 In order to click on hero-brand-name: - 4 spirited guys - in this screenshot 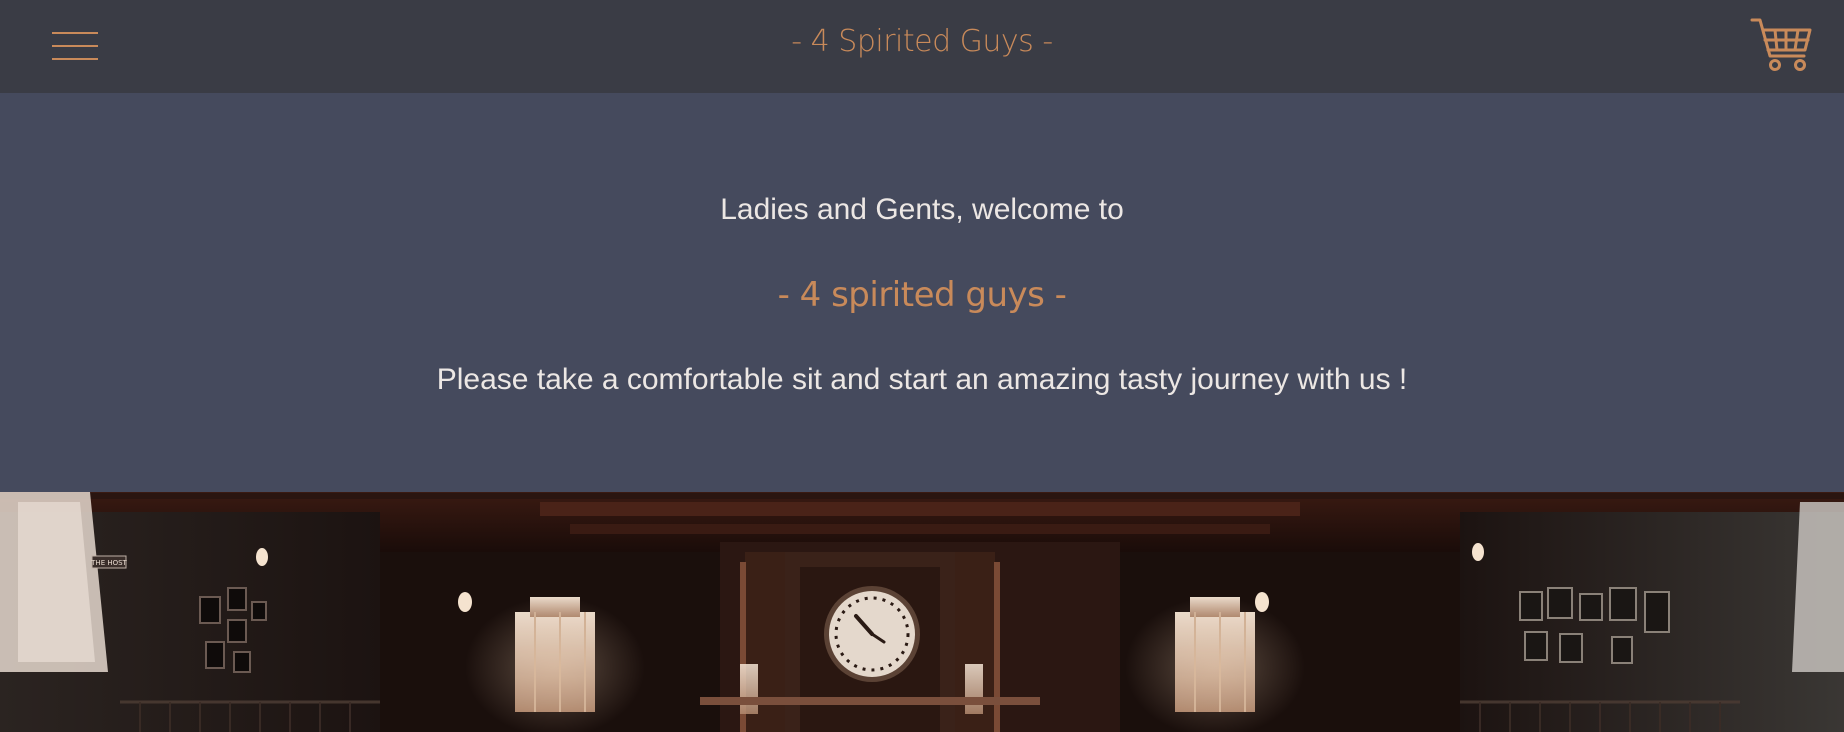, I will do `click(922, 295)`.